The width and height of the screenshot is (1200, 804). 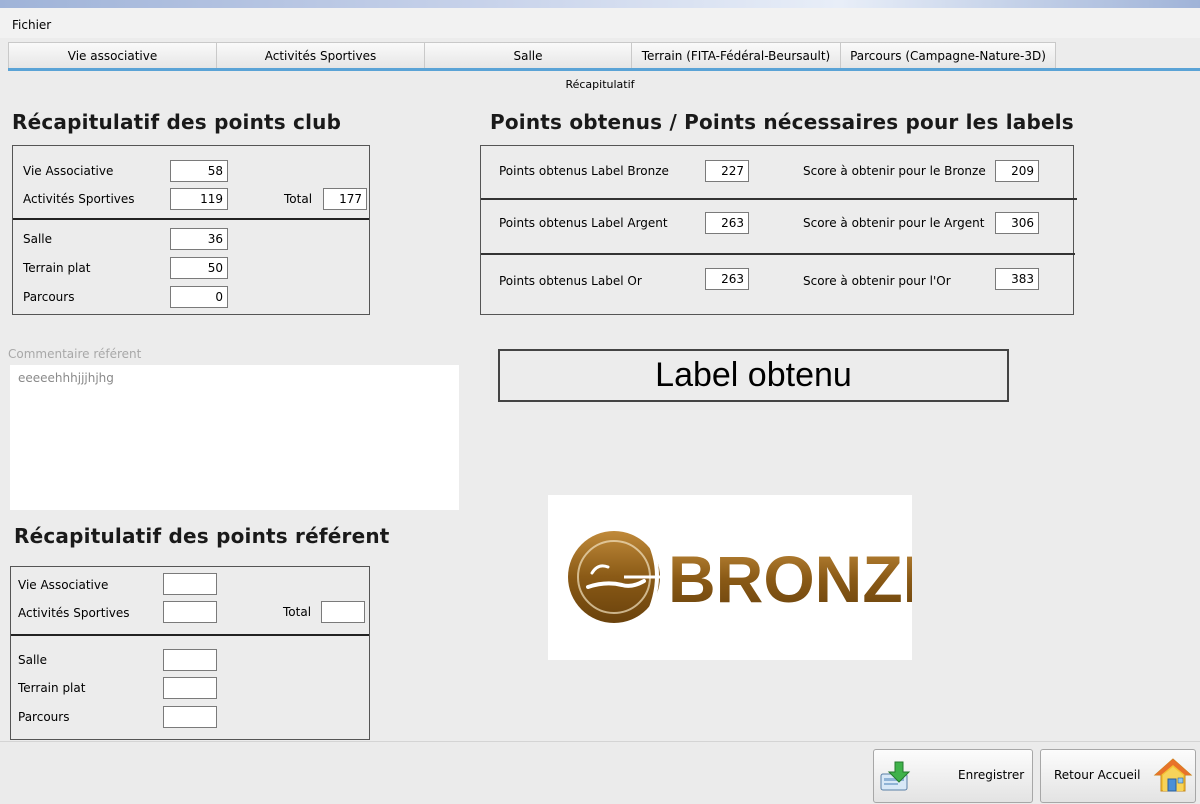 I want to click on bronze-needed-label: Score à obtenir pour le Bronze, so click(x=894, y=171).